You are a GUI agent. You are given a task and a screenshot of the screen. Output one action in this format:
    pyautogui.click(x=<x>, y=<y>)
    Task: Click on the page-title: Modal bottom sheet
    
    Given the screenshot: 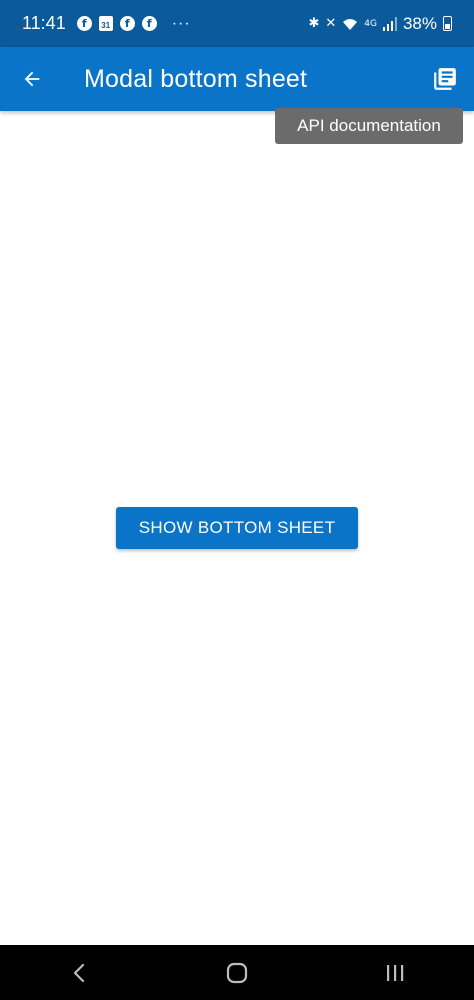 What is the action you would take?
    pyautogui.click(x=196, y=78)
    